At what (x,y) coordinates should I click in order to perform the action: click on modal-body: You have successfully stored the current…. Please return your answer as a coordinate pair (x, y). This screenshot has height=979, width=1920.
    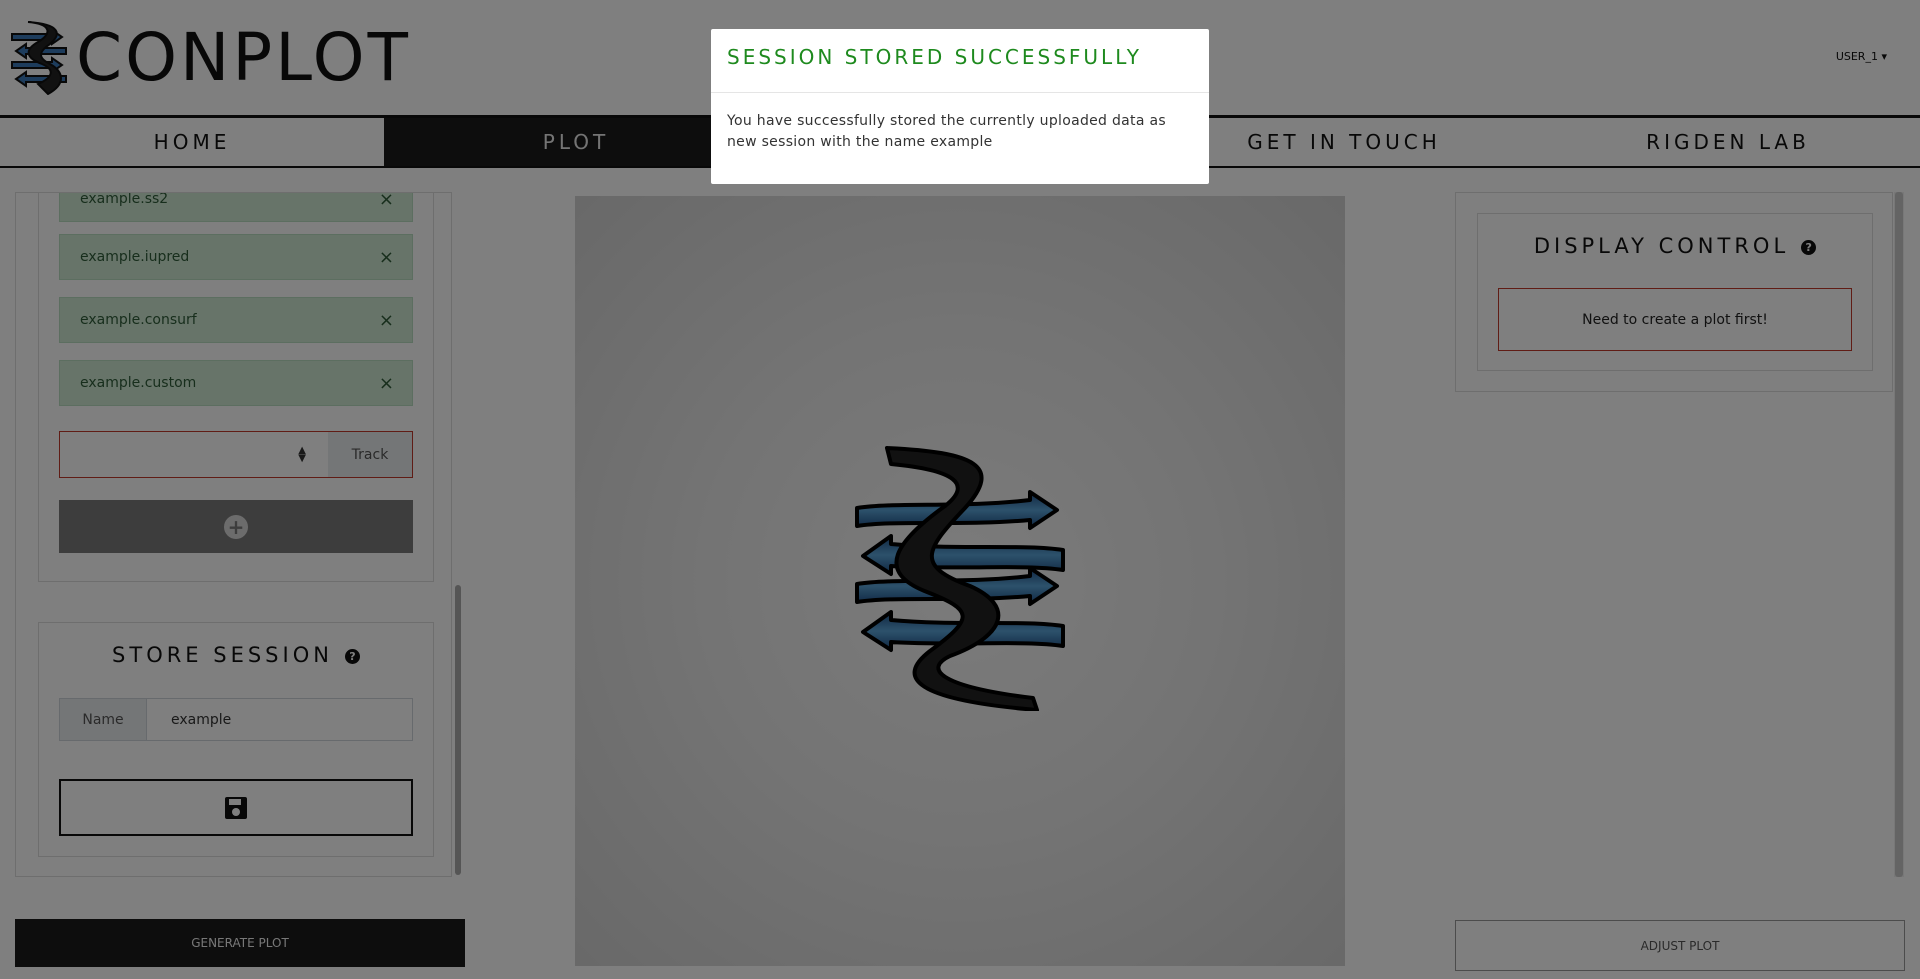
    Looking at the image, I should click on (946, 131).